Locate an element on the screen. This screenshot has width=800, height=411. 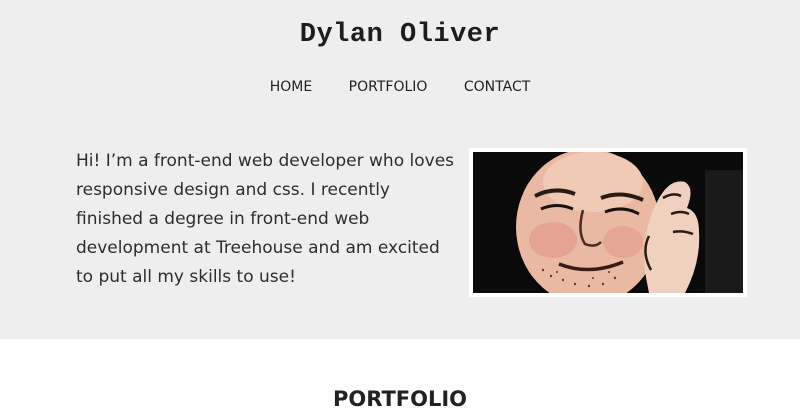
nav-home: HOME is located at coordinates (291, 87).